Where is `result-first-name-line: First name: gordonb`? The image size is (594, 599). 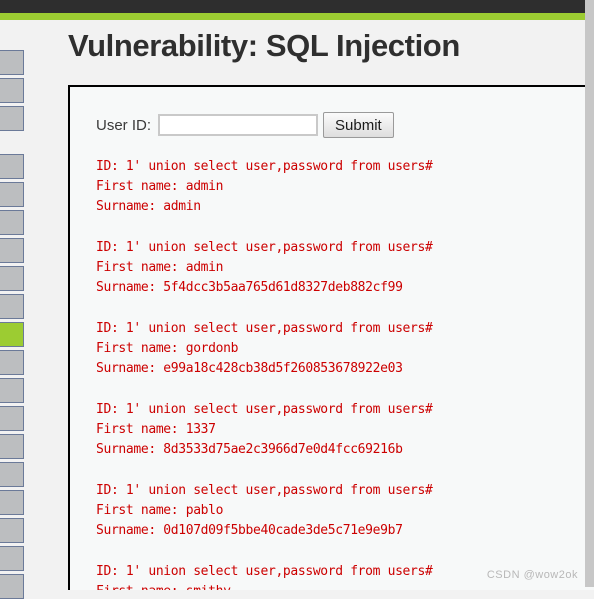
result-first-name-line: First name: gordonb is located at coordinates (167, 348).